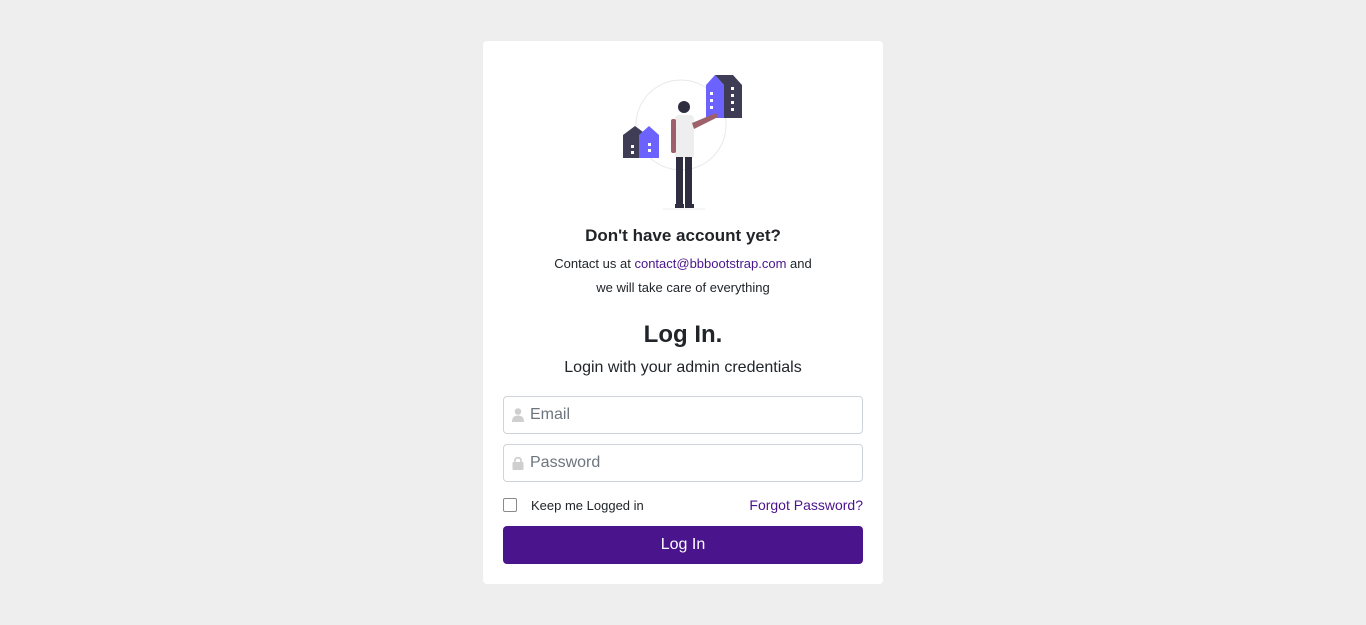 This screenshot has height=625, width=1366. Describe the element at coordinates (710, 263) in the screenshot. I see `contact-email-link: contact@bbbootstrap.com` at that location.